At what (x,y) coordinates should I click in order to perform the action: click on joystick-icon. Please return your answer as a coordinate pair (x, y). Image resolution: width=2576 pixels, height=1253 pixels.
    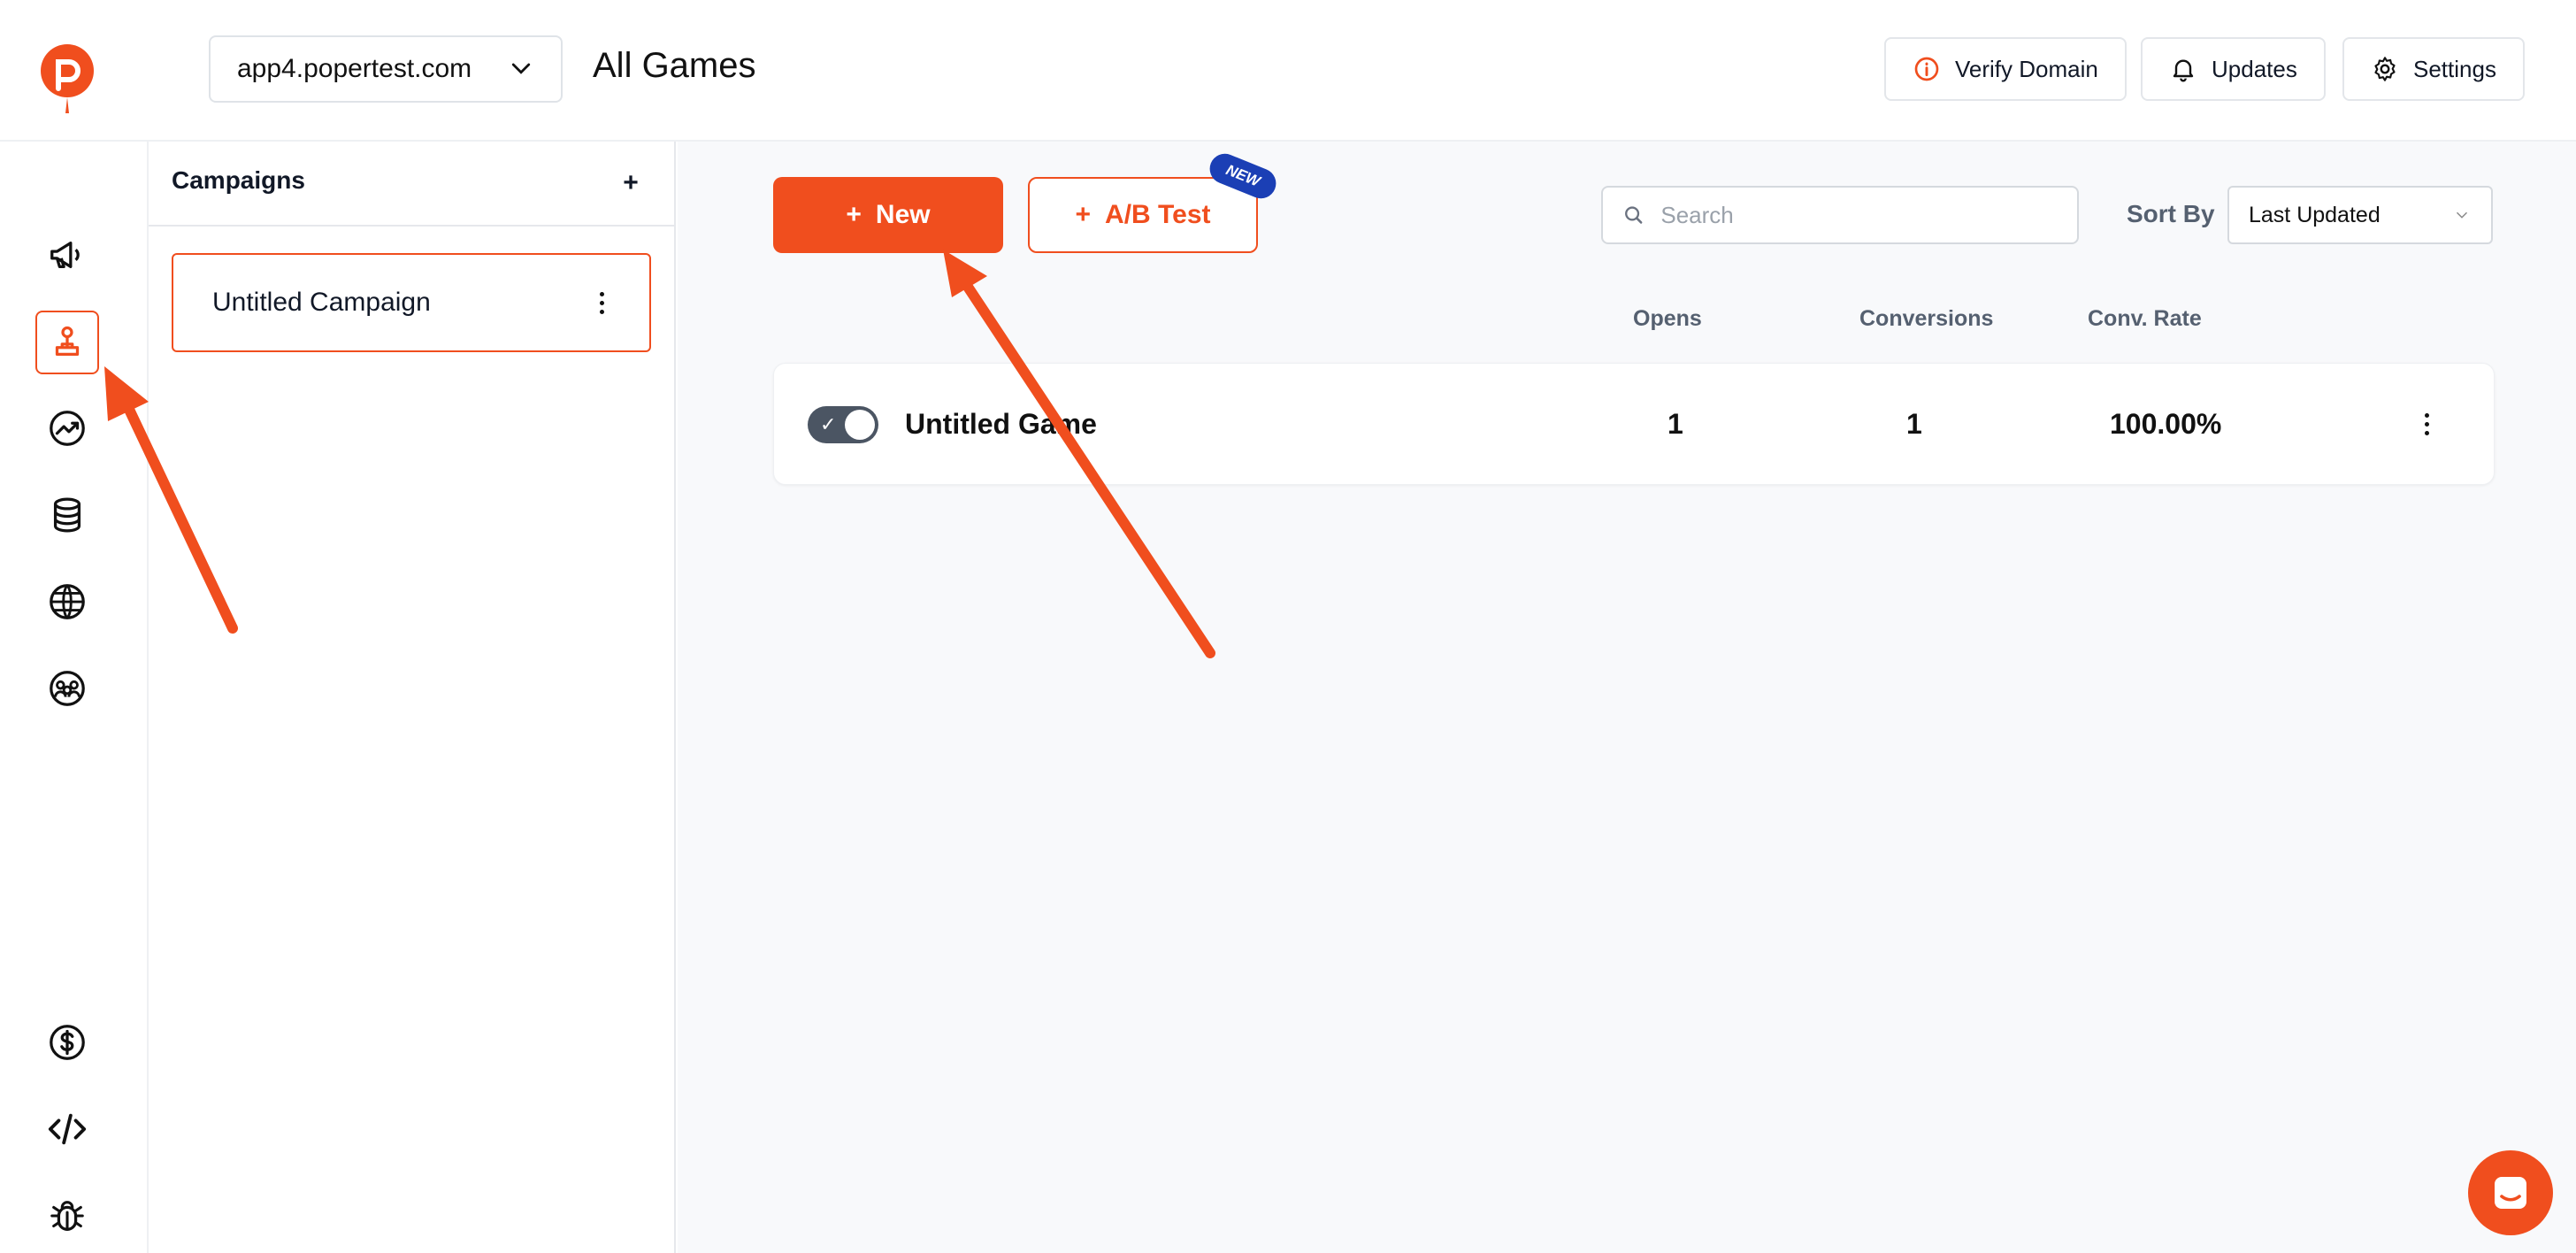
    Looking at the image, I should click on (67, 341).